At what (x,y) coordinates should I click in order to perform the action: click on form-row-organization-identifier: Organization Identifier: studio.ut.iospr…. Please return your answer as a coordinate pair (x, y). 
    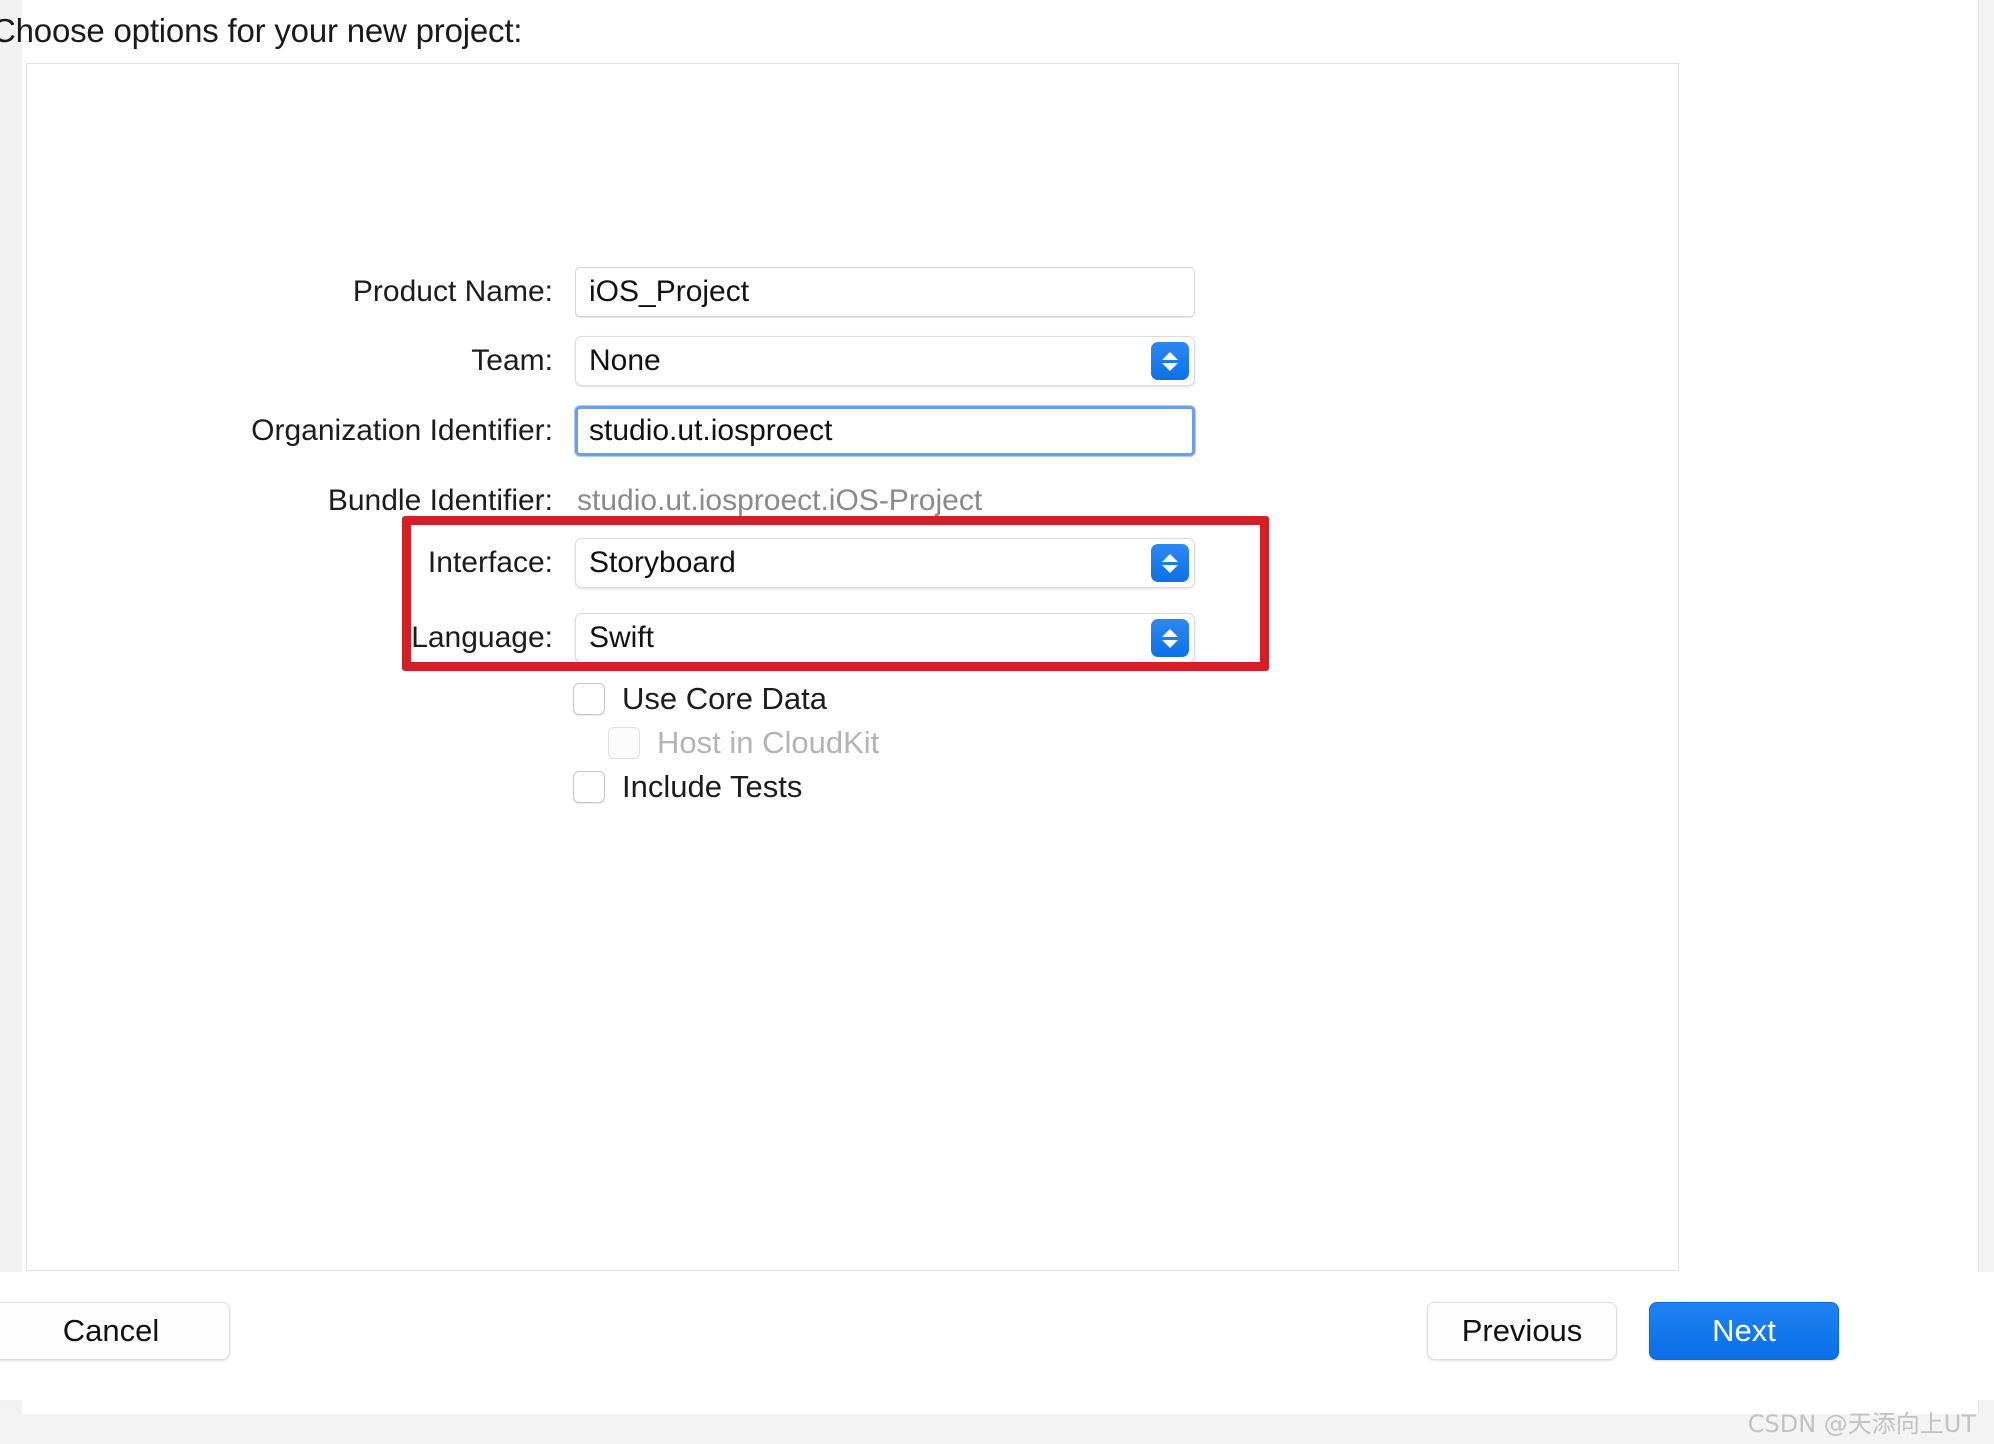
    Looking at the image, I should click on (853, 431).